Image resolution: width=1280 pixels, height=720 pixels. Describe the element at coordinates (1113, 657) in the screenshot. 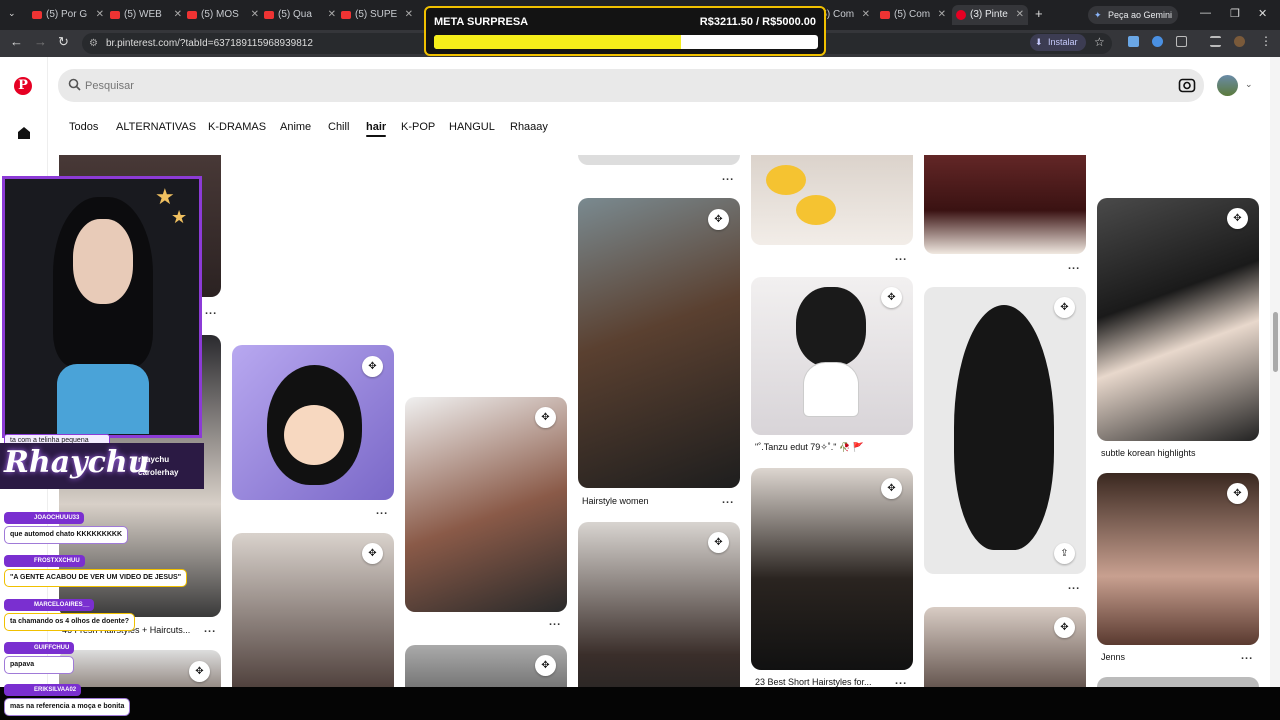

I see `pin-caption: Jenns` at that location.